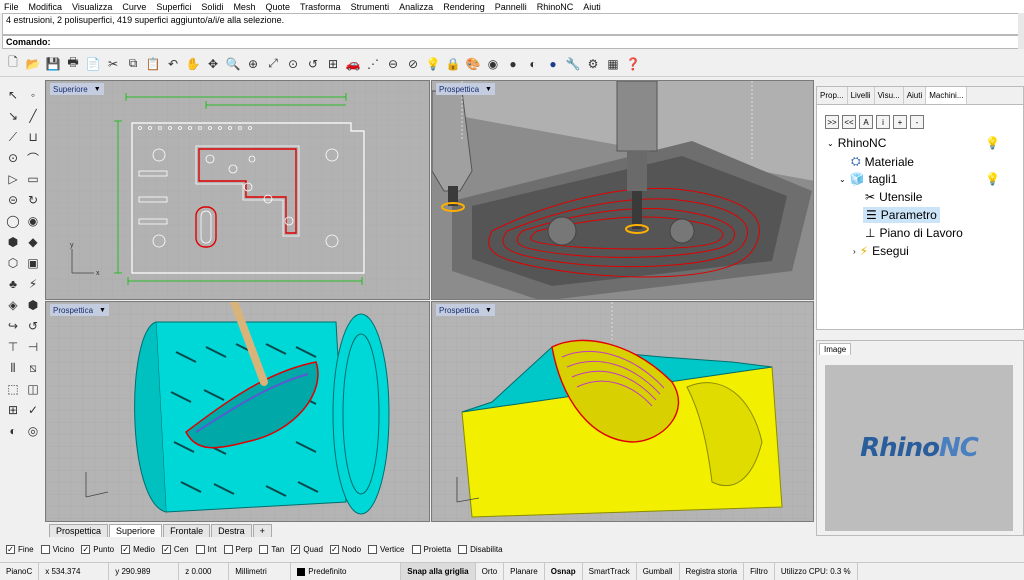  Describe the element at coordinates (13, 200) in the screenshot. I see `left-tool-icon: ⊝` at that location.